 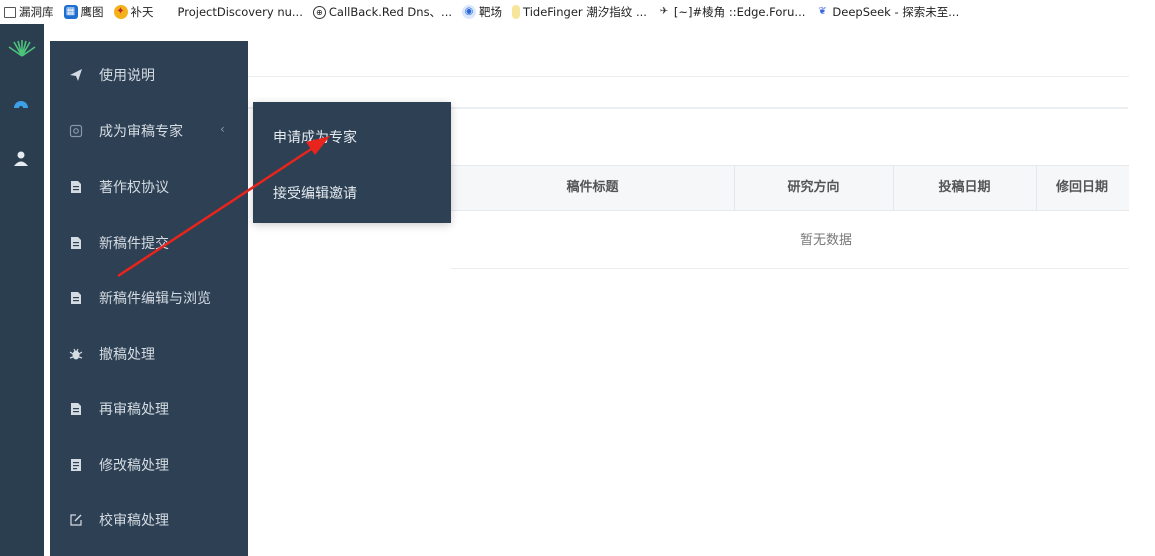 I want to click on submenu-item-apply-expert: 申请成为专家, so click(x=315, y=137).